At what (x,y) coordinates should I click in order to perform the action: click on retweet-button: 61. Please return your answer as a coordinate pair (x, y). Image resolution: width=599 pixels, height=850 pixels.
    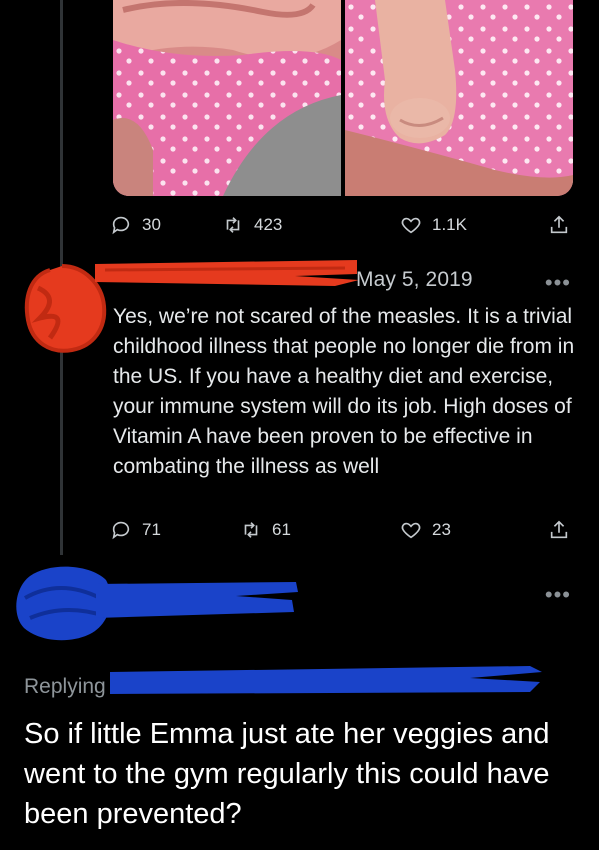
    Looking at the image, I should click on (265, 530).